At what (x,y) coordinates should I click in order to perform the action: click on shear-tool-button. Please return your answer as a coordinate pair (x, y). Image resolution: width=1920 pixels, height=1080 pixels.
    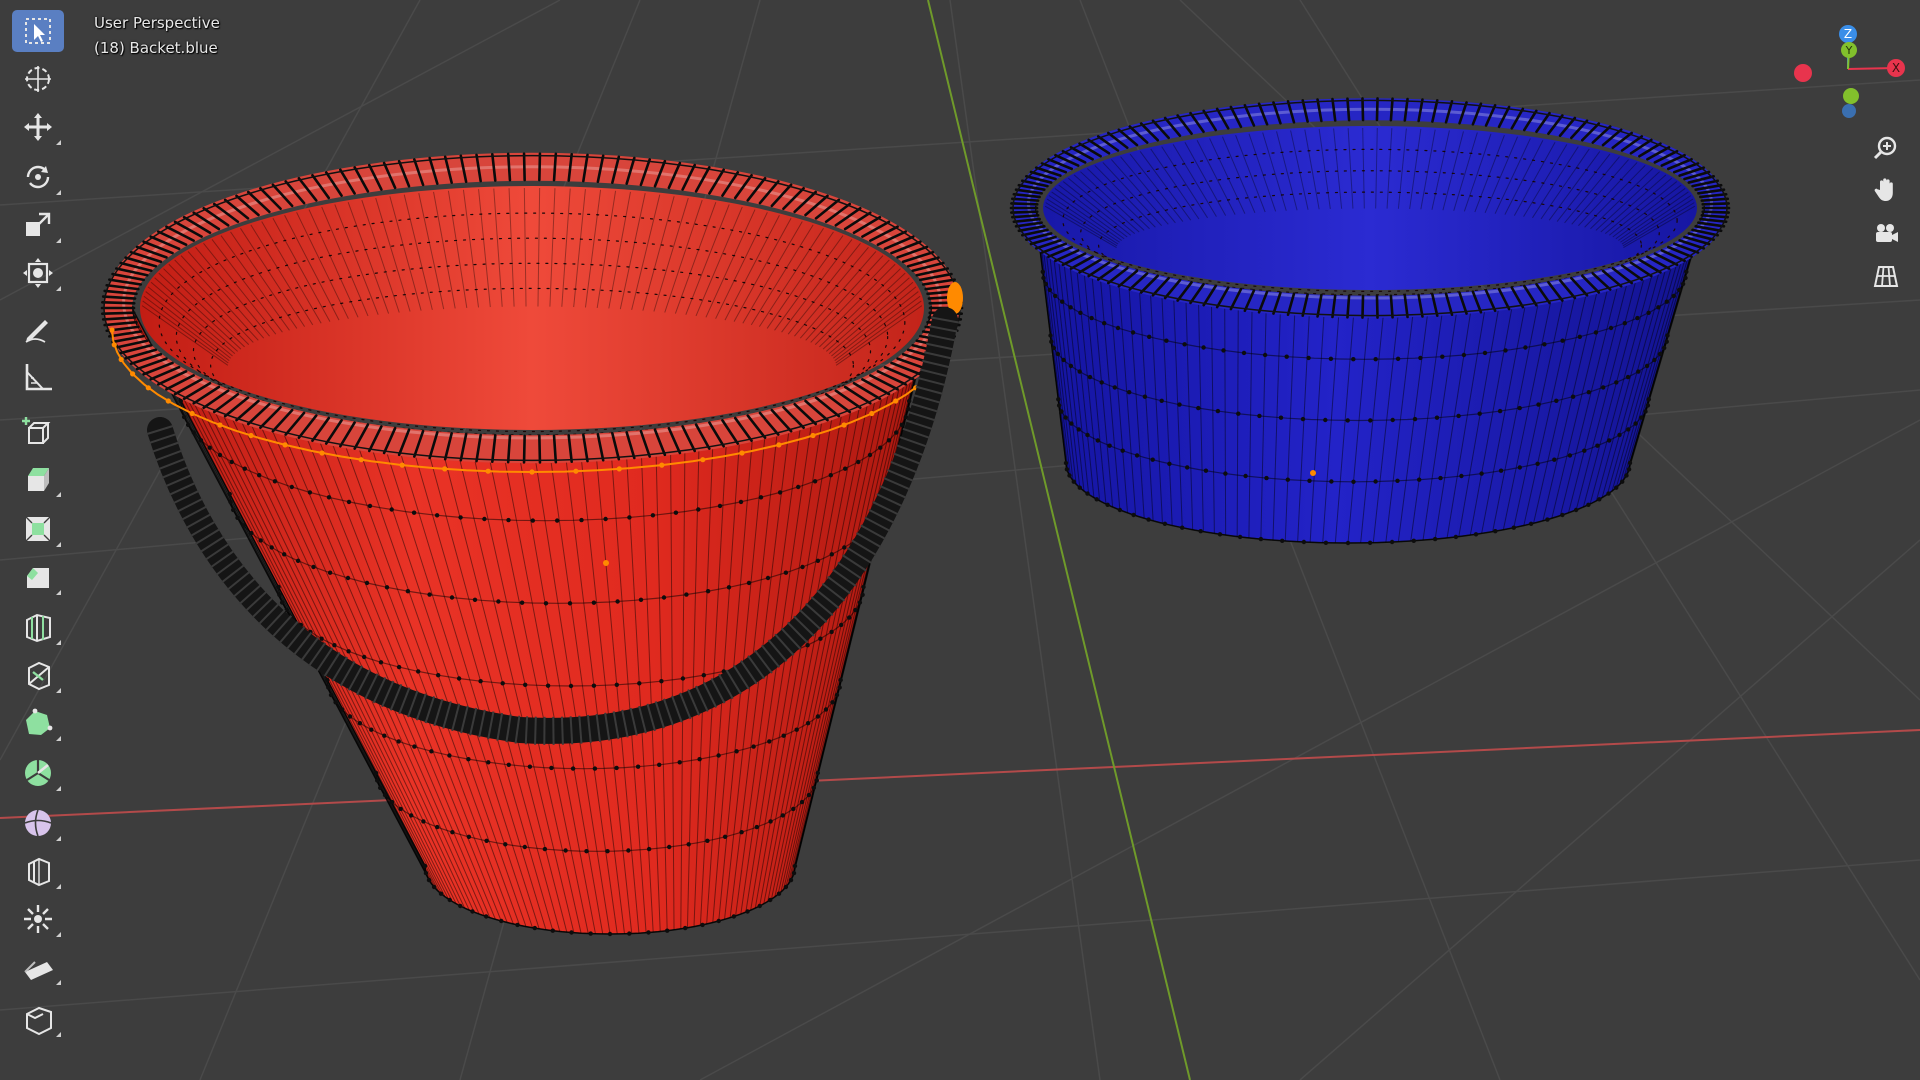
    Looking at the image, I should click on (38, 967).